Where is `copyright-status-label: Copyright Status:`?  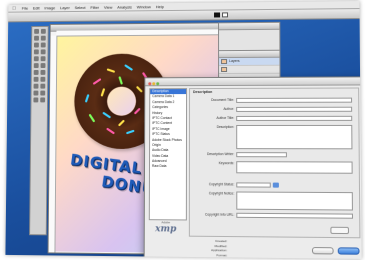 copyright-status-label: Copyright Status: is located at coordinates (221, 184).